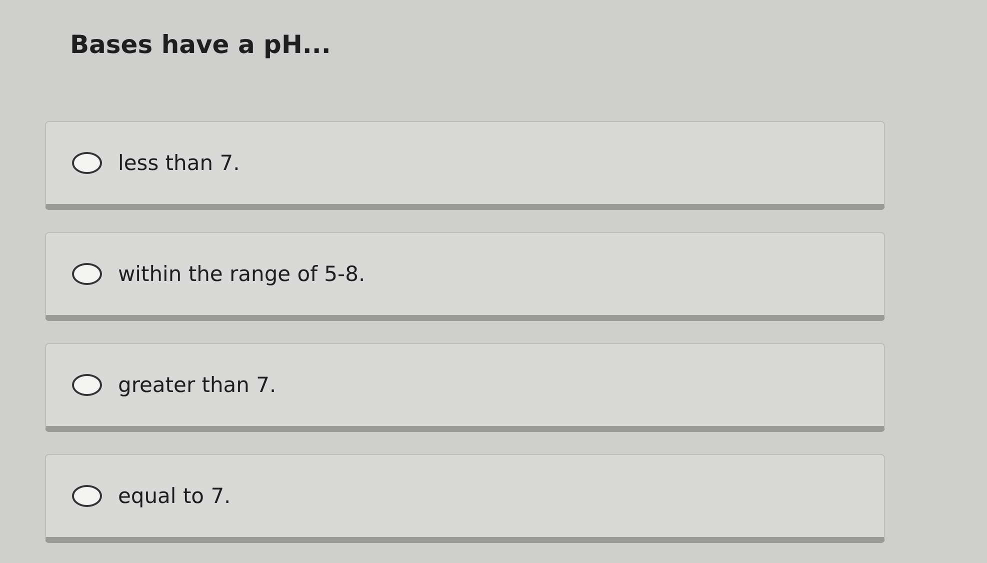 This screenshot has height=563, width=987. I want to click on answer-option: equal to 7., so click(465, 498).